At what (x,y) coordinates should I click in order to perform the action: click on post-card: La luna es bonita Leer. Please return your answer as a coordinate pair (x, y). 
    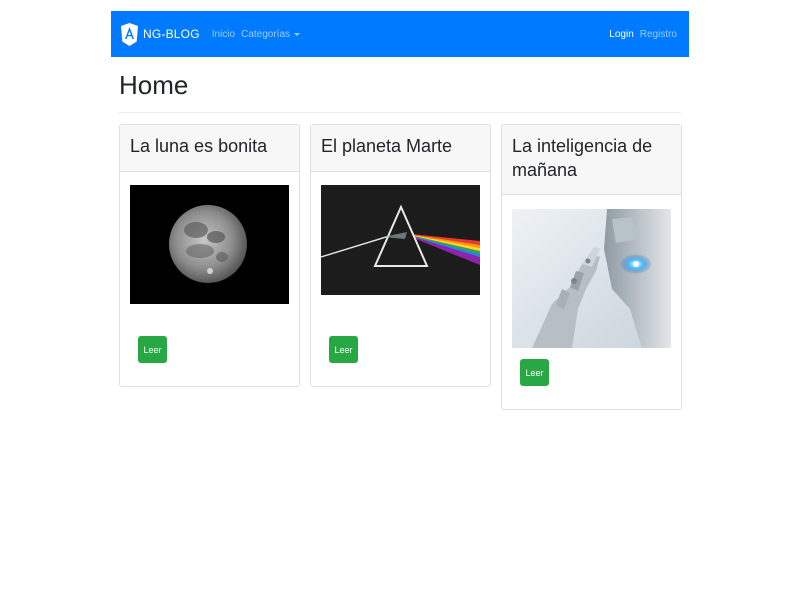
    Looking at the image, I should click on (209, 255).